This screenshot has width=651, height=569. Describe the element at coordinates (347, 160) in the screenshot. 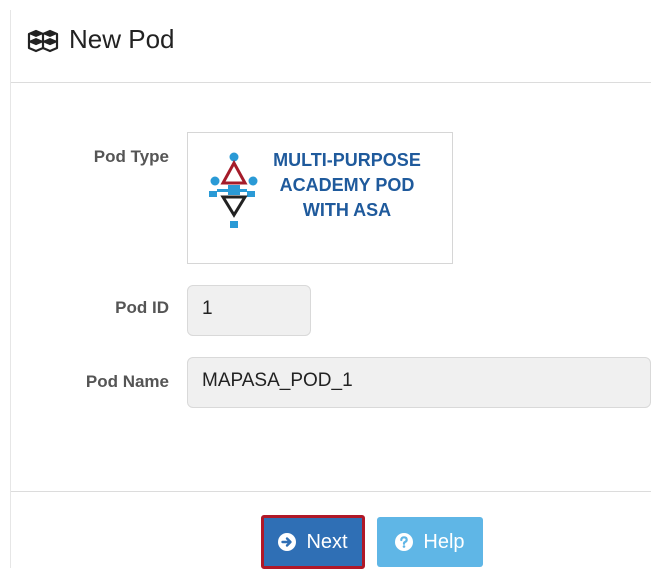

I see `pod-type-name-line: MULTI-PURPOSE` at that location.